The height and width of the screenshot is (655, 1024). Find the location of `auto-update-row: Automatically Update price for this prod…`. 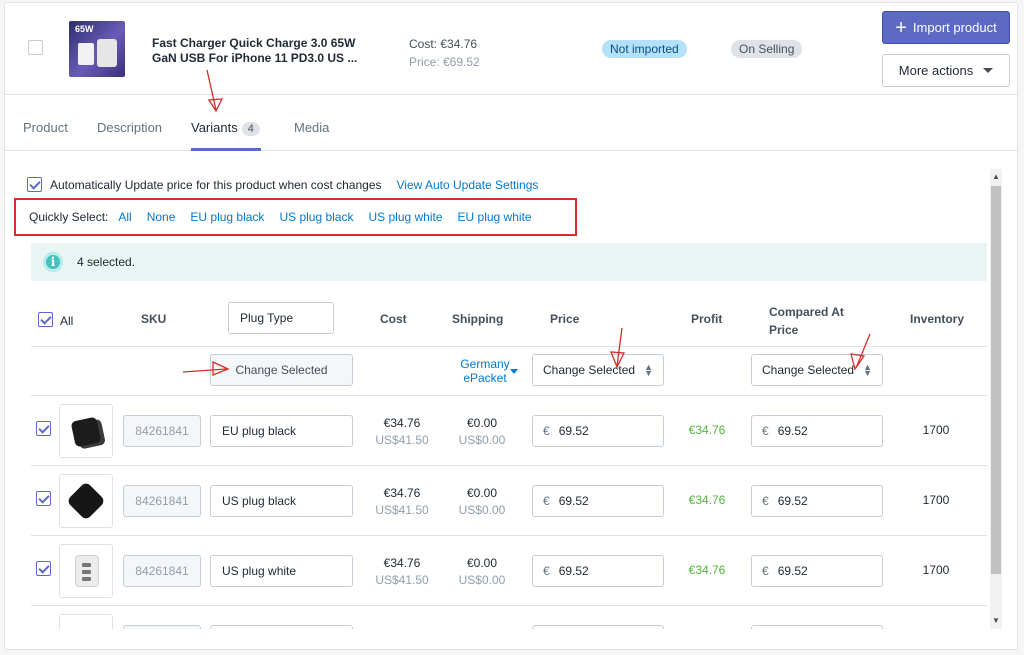

auto-update-row: Automatically Update price for this prod… is located at coordinates (282, 184).